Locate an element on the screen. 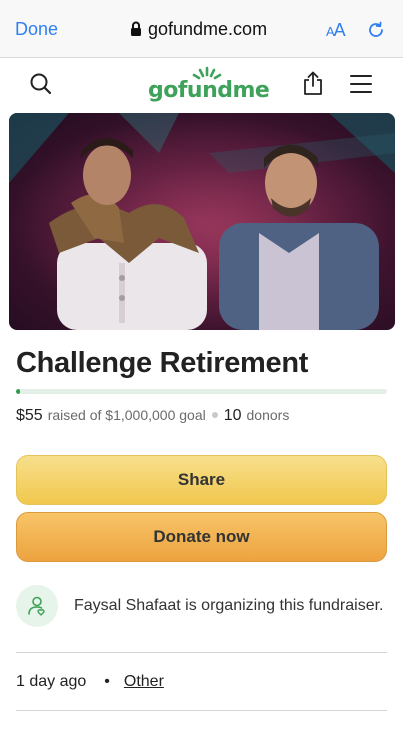 The height and width of the screenshot is (750, 403). category-link: Other is located at coordinates (144, 682).